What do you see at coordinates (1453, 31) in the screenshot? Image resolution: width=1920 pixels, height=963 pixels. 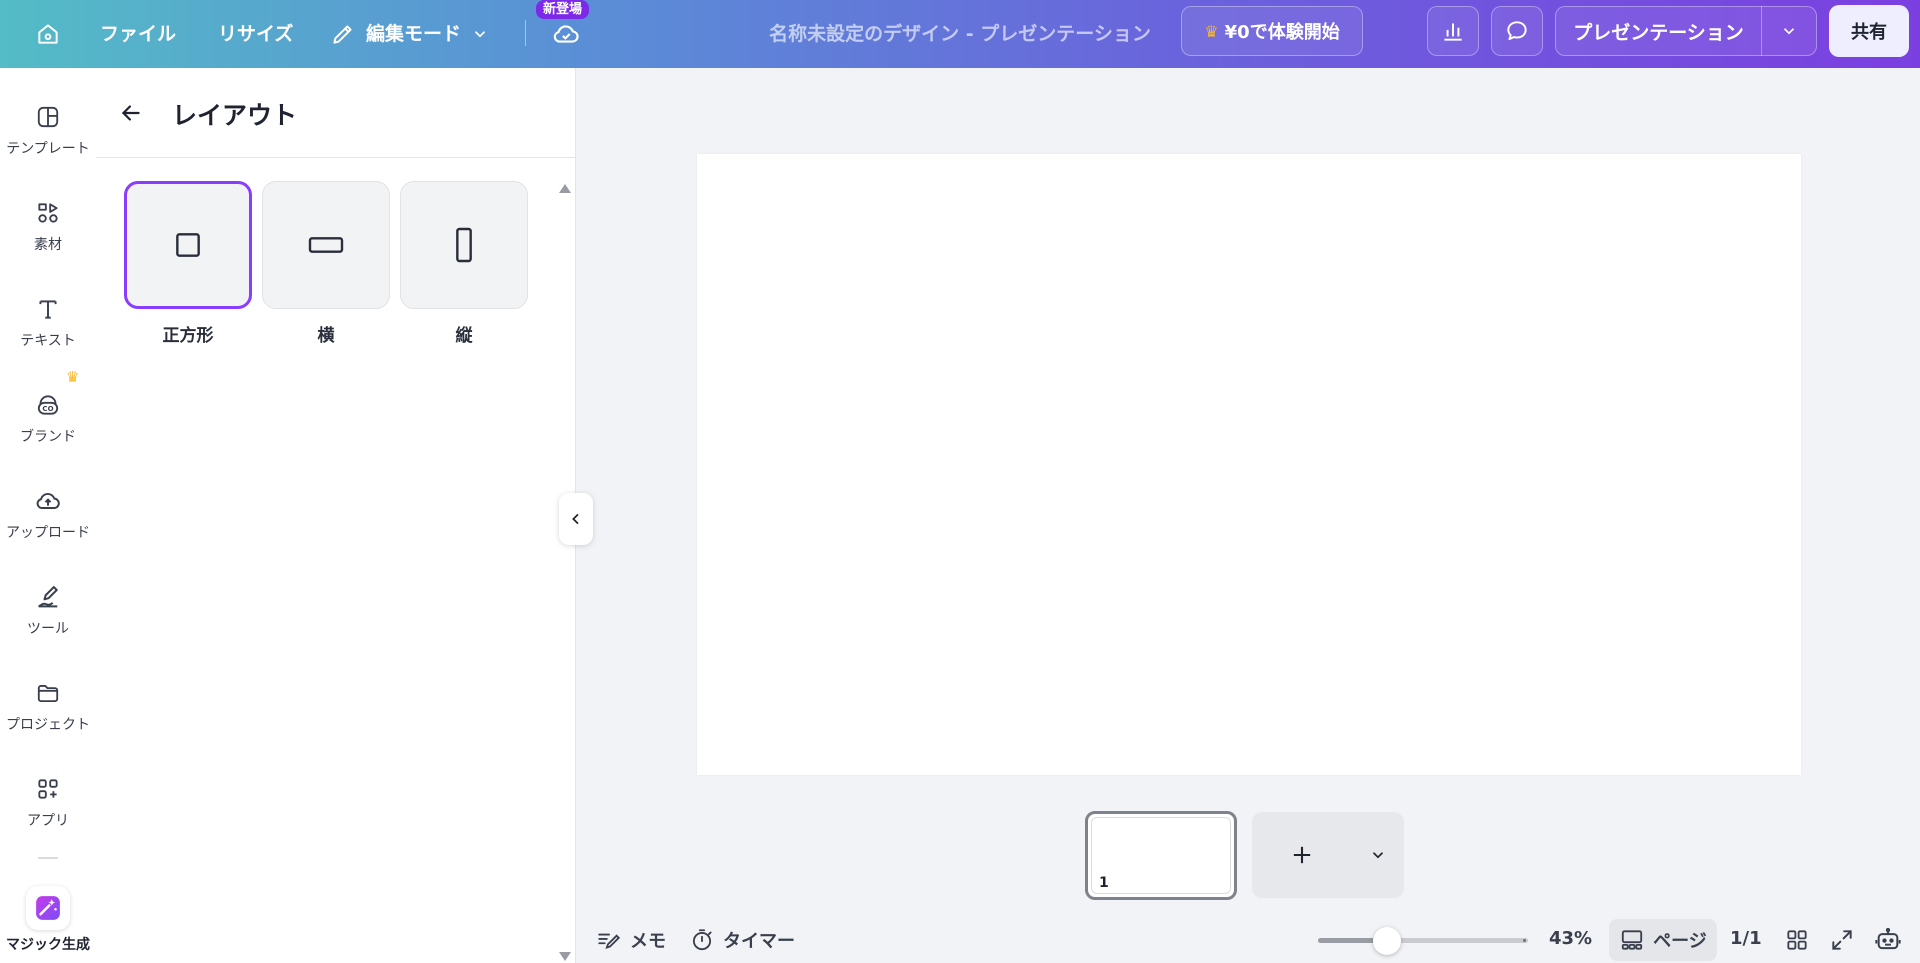 I see `insights-button` at bounding box center [1453, 31].